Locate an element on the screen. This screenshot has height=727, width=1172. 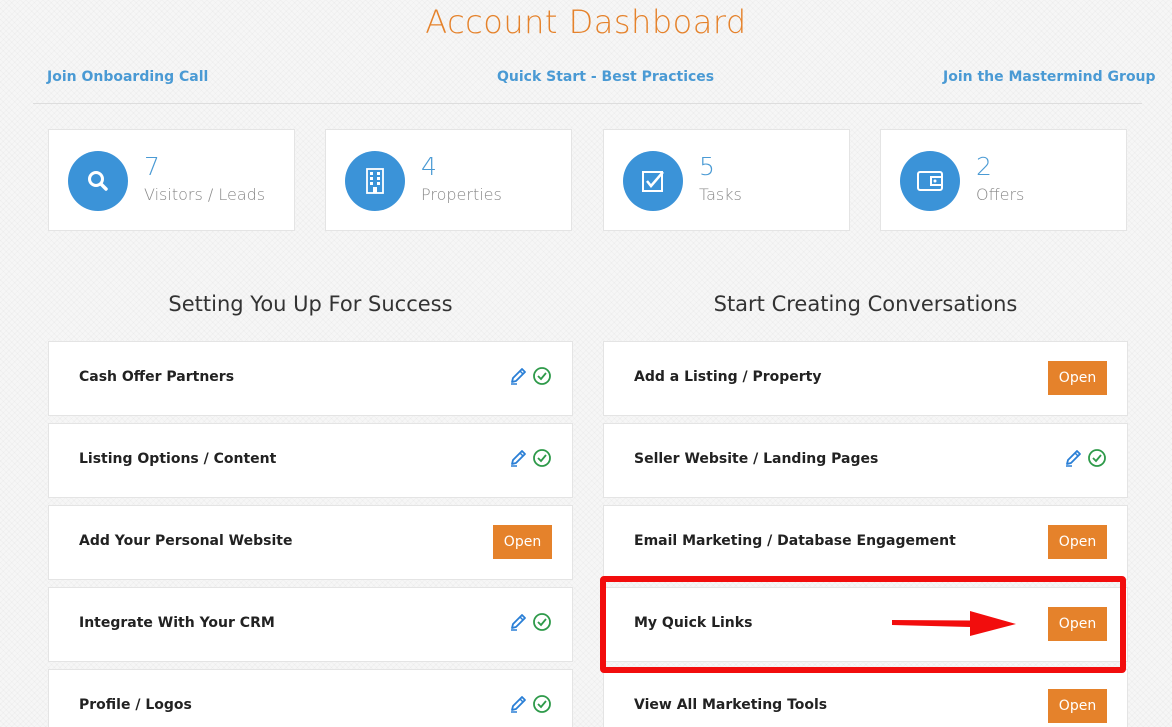
left-section-heading: Setting You Up For Success is located at coordinates (310, 304).